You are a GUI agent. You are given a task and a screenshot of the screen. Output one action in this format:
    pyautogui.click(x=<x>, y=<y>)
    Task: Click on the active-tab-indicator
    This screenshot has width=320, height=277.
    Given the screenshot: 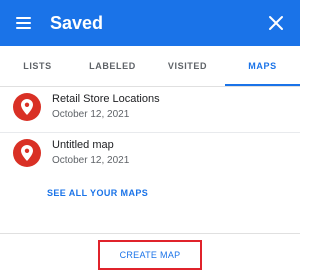 What is the action you would take?
    pyautogui.click(x=262, y=85)
    